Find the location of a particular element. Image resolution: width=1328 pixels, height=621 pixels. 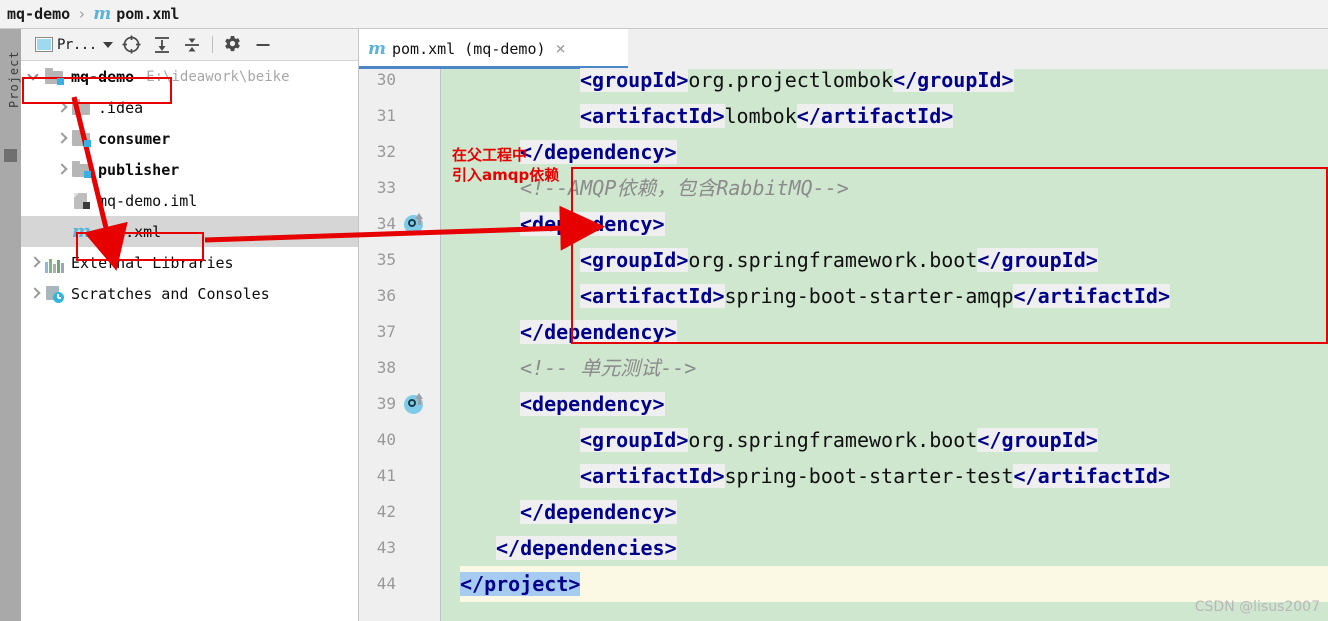

code-token-tag: </dependencies> is located at coordinates (586, 548).